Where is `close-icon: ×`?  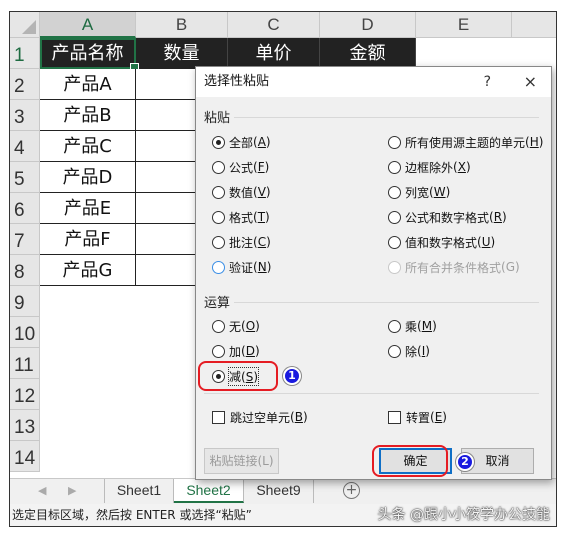 close-icon: × is located at coordinates (530, 82).